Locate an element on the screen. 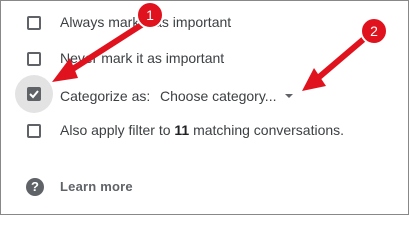  marker-2-text: 2 is located at coordinates (374, 31).